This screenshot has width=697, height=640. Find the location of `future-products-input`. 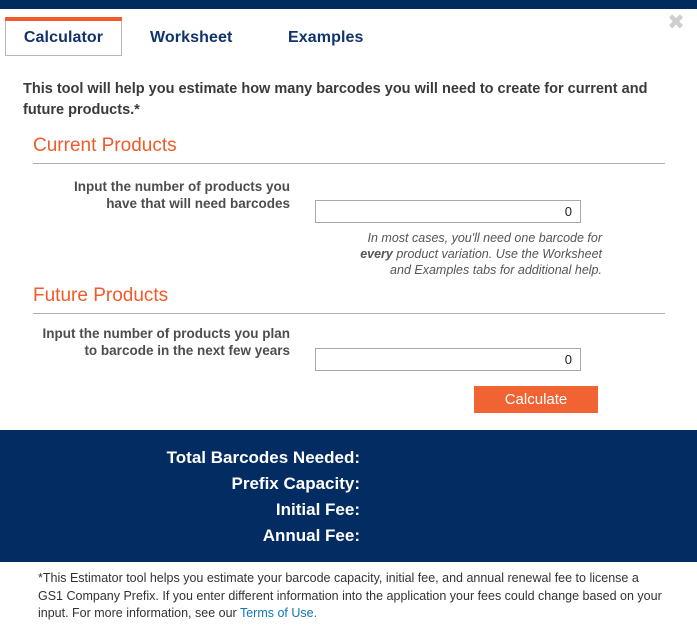

future-products-input is located at coordinates (448, 359).